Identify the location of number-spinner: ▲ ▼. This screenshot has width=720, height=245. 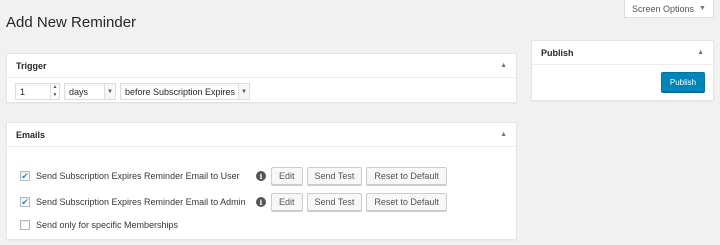
(54, 91).